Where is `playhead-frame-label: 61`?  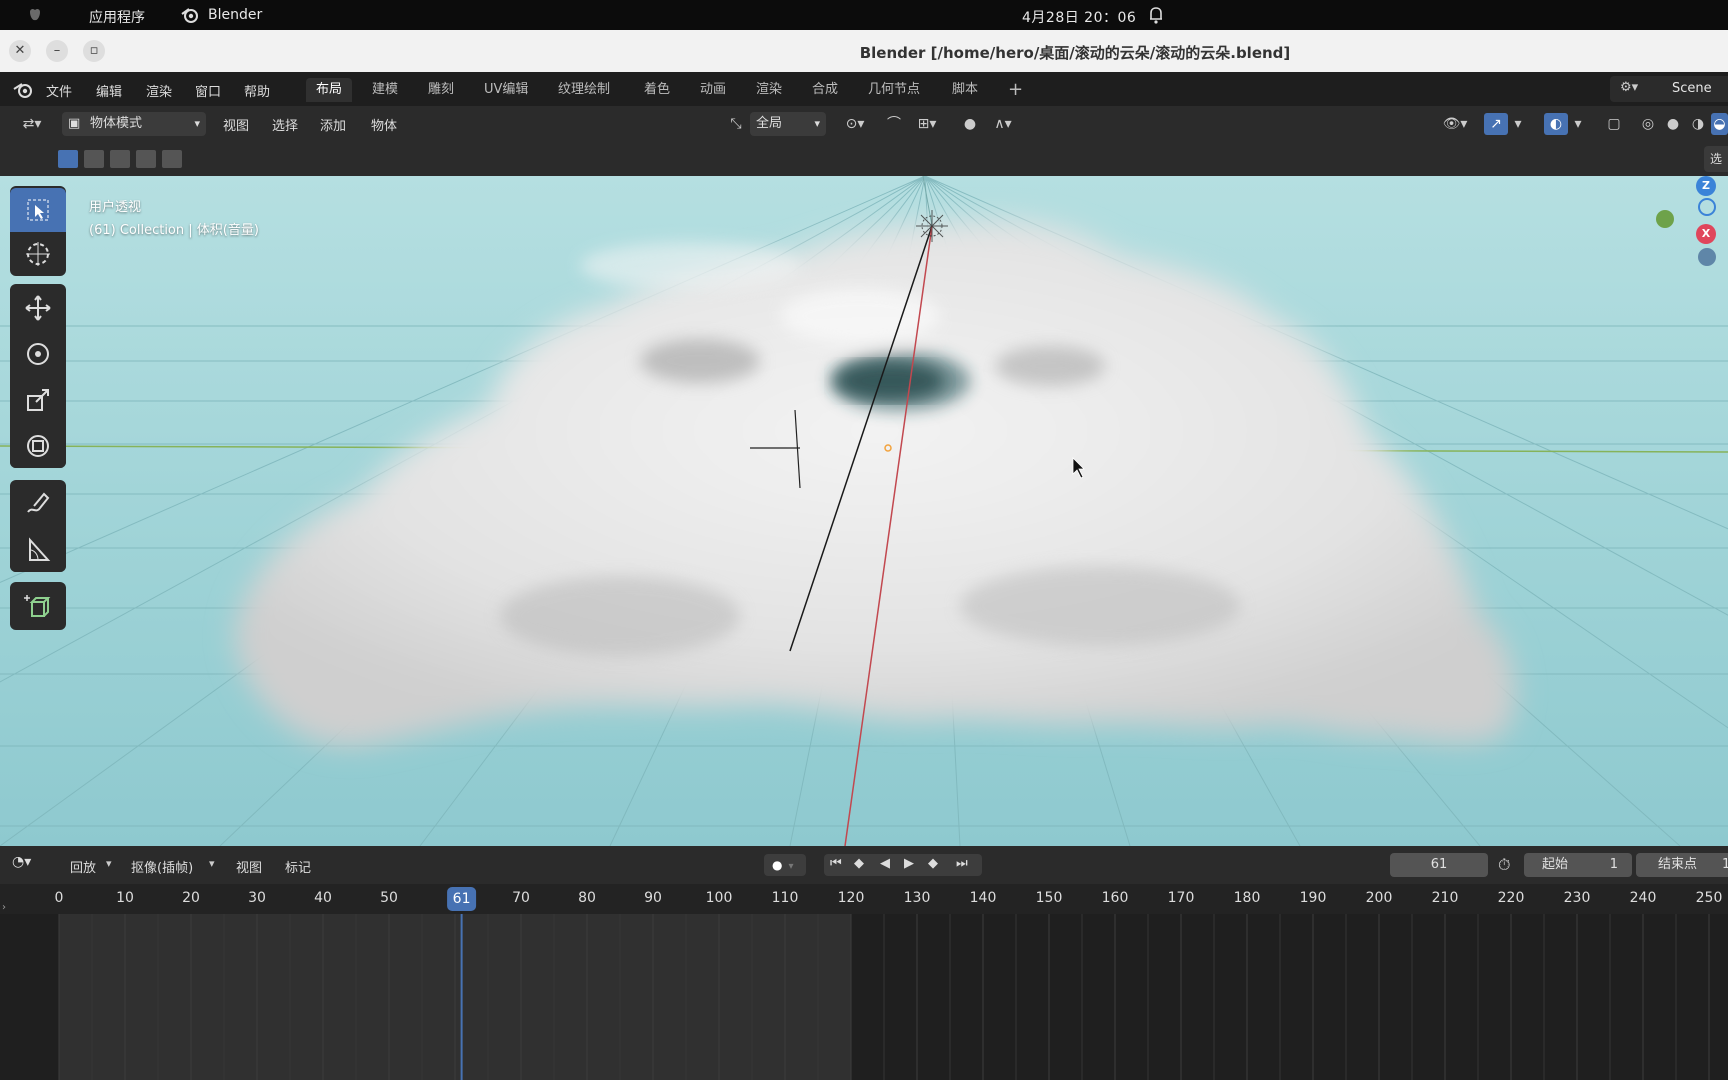
playhead-frame-label: 61 is located at coordinates (461, 899).